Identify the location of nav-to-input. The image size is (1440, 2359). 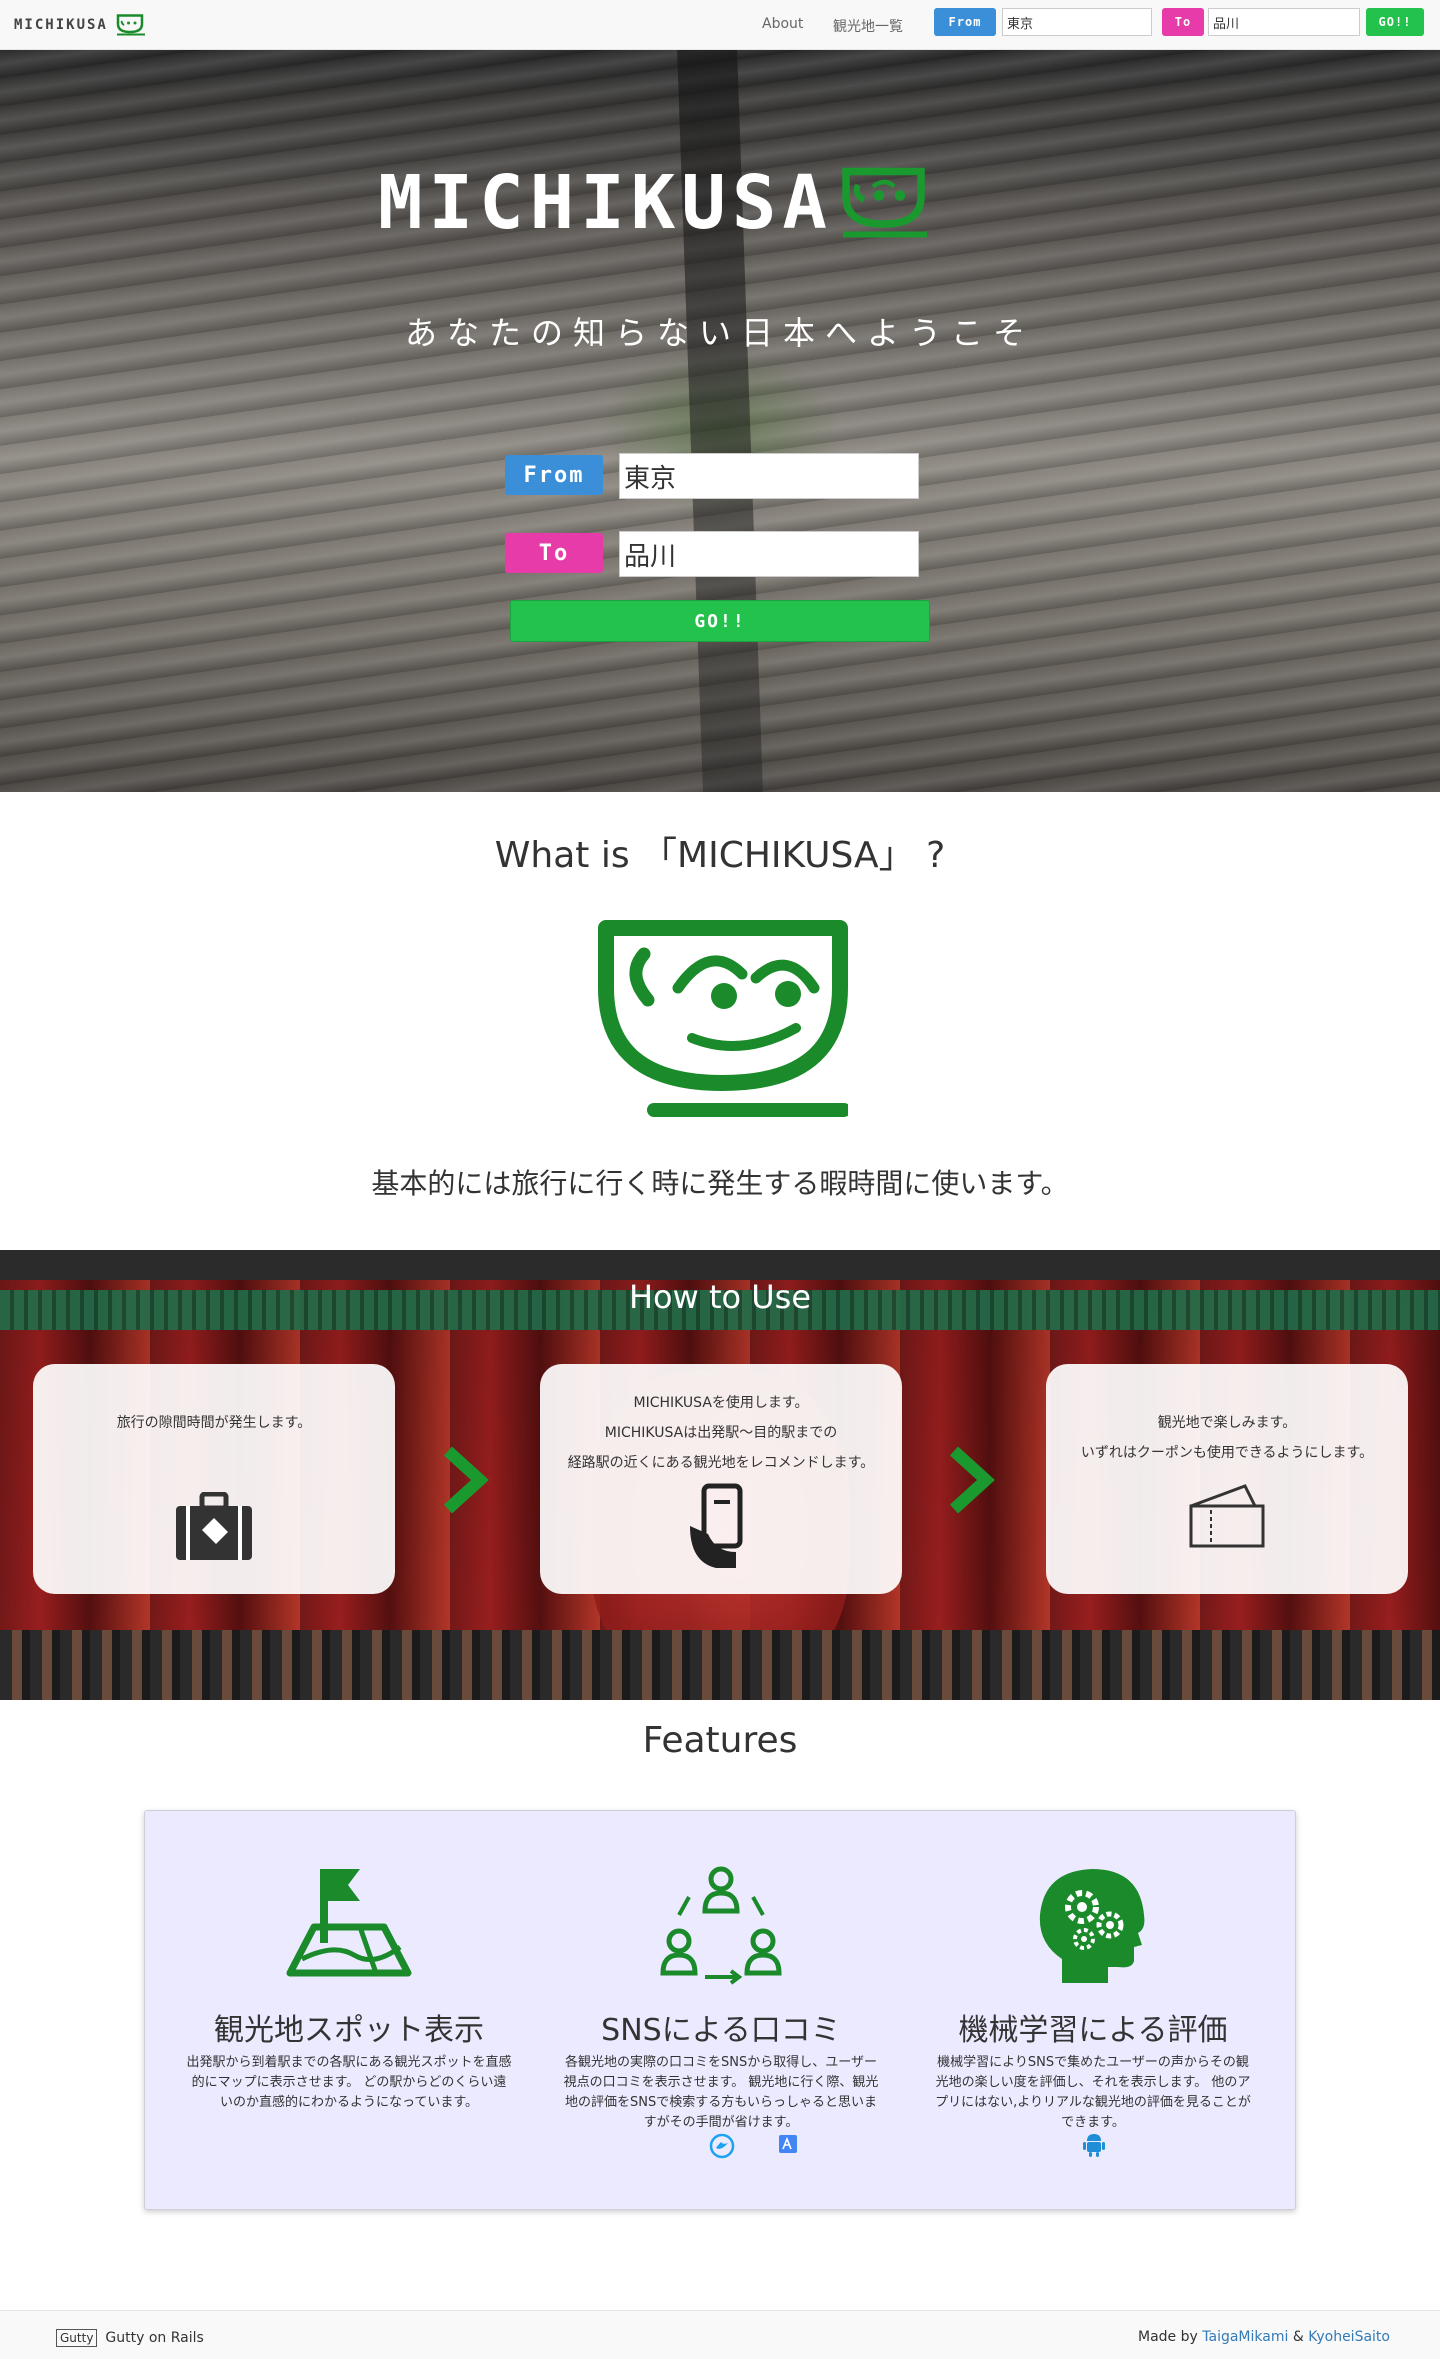
(1284, 22).